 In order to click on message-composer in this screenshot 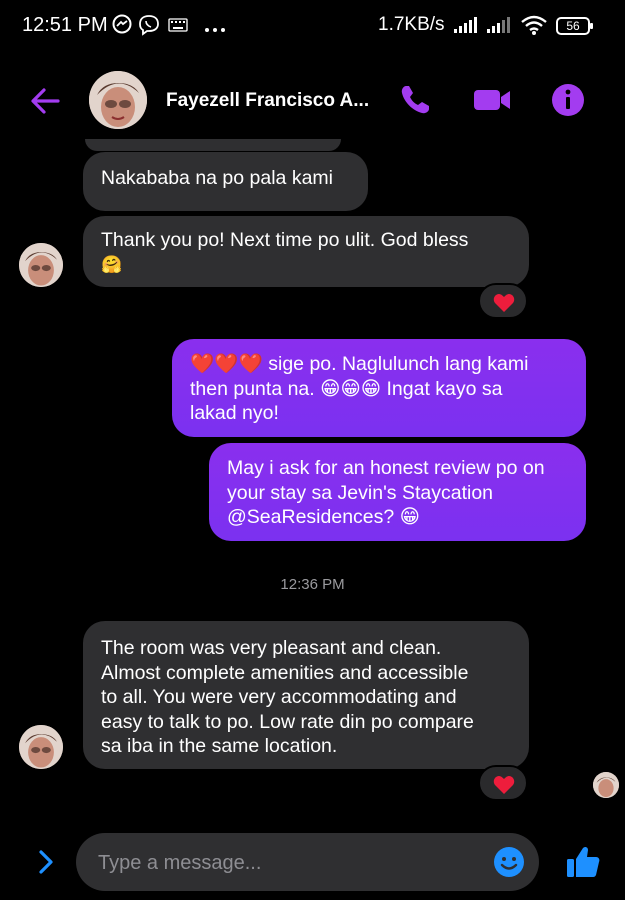, I will do `click(307, 862)`.